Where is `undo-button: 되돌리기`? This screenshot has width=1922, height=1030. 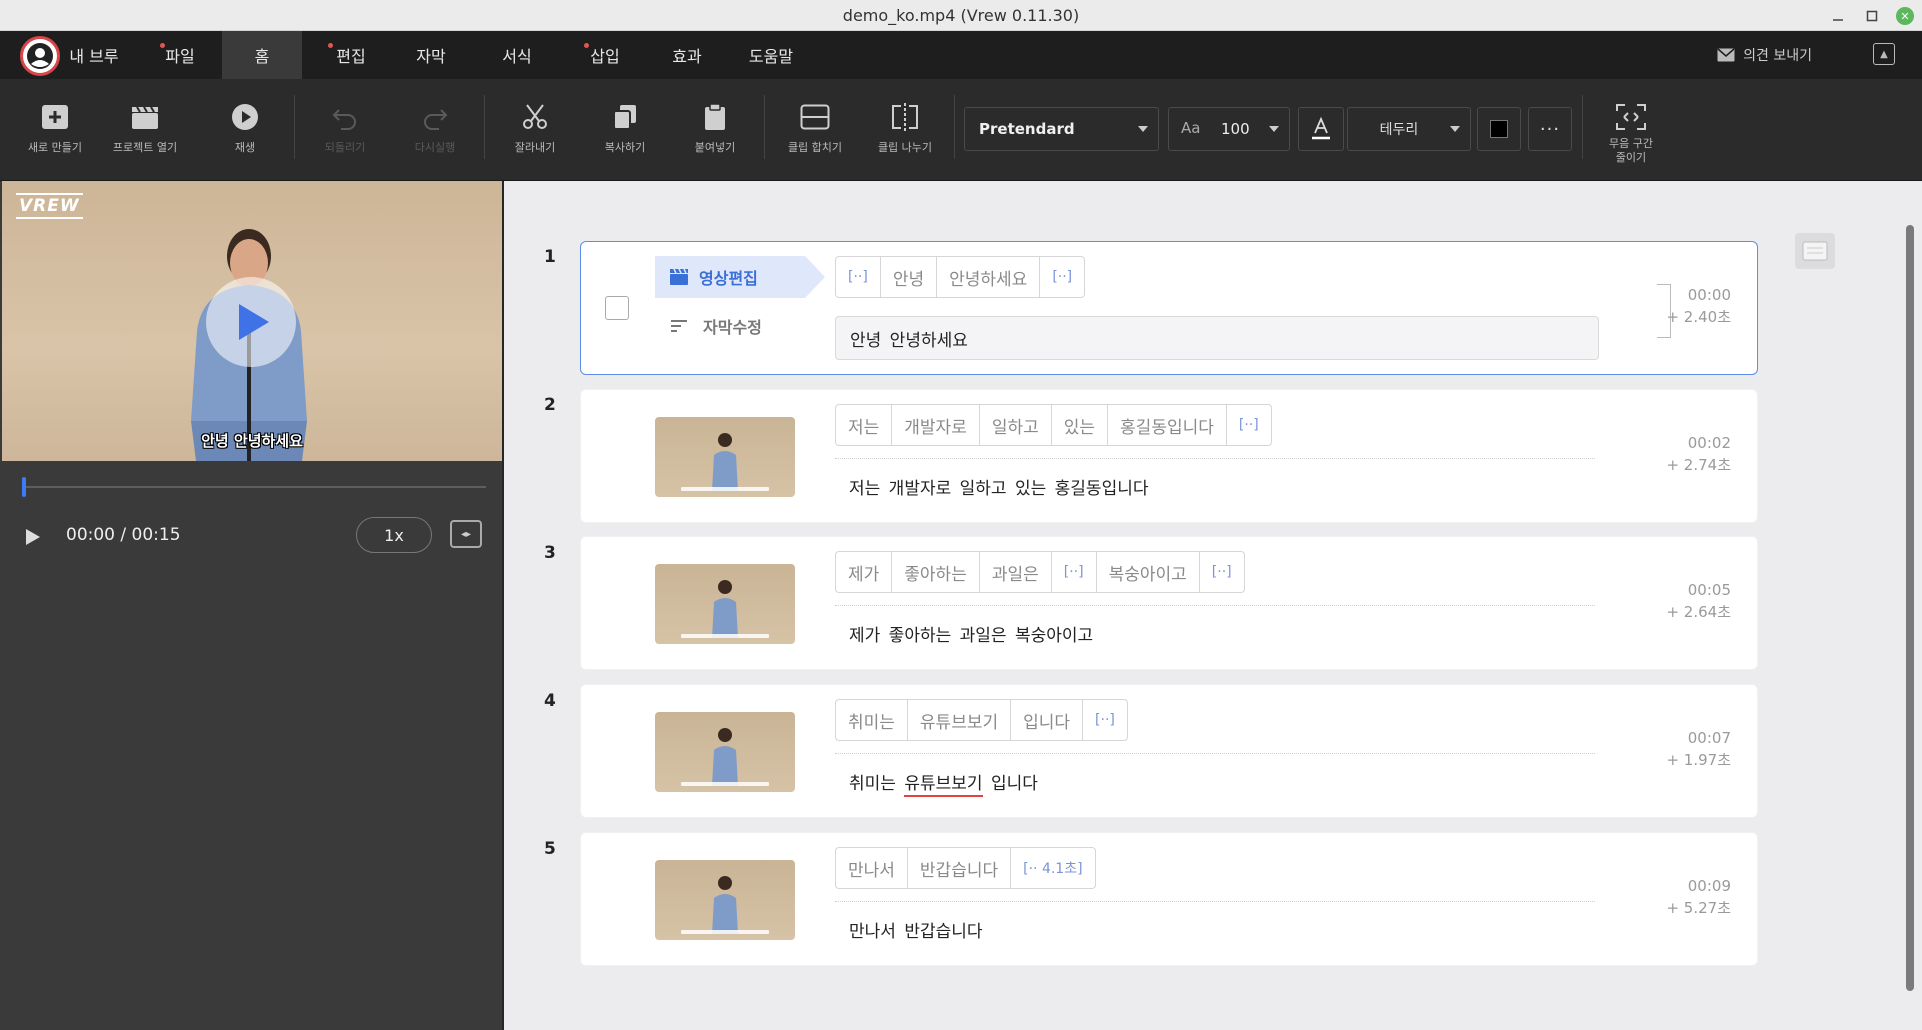 undo-button: 되돌리기 is located at coordinates (345, 128).